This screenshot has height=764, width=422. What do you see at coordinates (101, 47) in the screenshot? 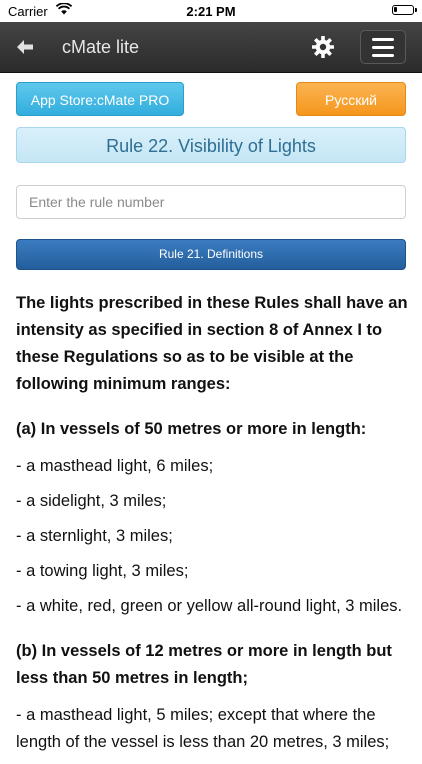
I see `app-title: cMate lite` at bounding box center [101, 47].